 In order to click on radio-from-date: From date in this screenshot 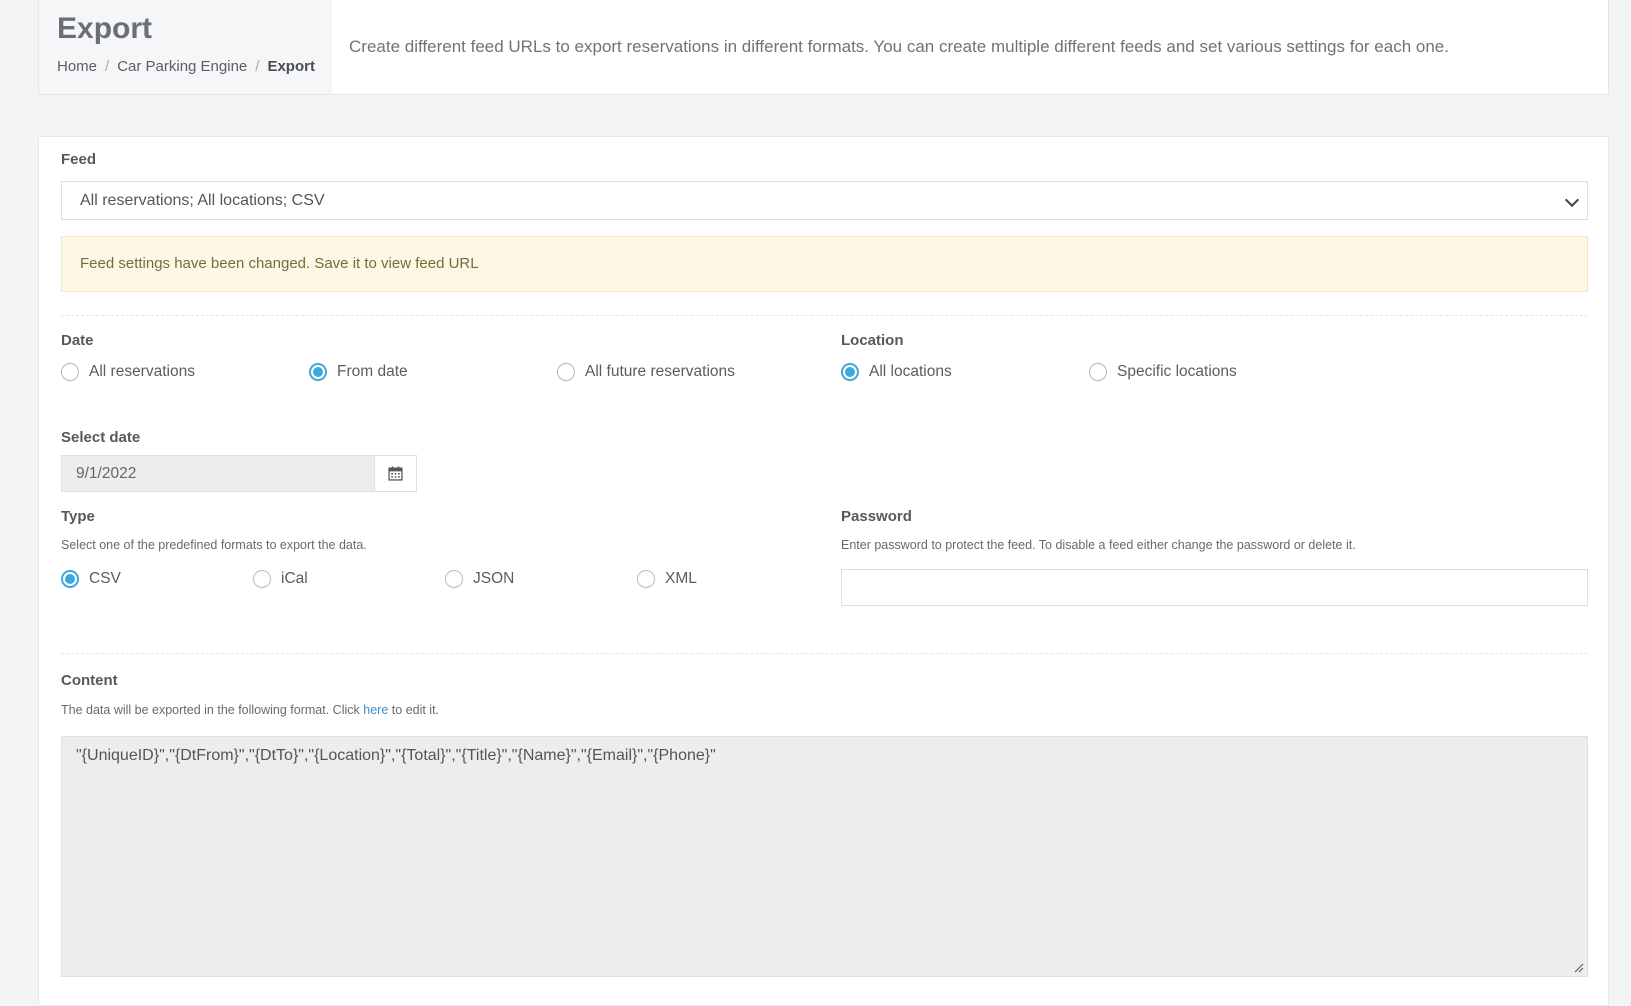, I will do `click(358, 372)`.